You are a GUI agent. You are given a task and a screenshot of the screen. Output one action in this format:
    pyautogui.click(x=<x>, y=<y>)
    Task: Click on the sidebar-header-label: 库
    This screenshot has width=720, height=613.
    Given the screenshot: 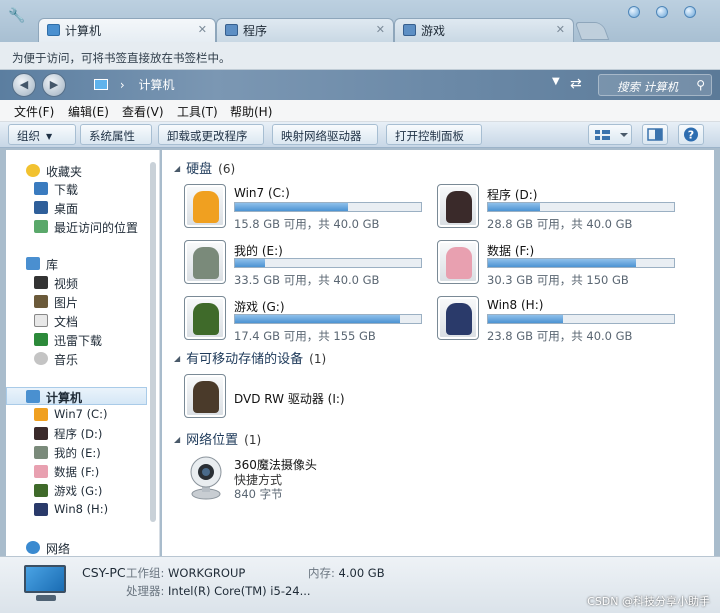 What is the action you would take?
    pyautogui.click(x=52, y=265)
    